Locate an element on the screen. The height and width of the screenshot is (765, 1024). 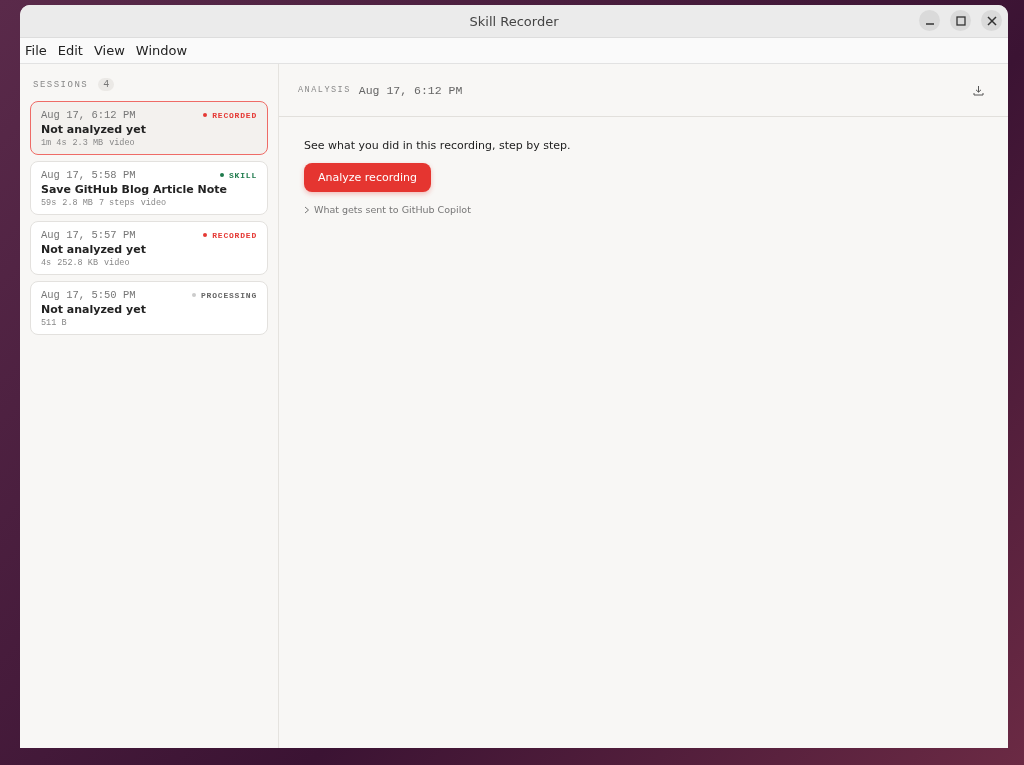
maximize-icon is located at coordinates (960, 20).